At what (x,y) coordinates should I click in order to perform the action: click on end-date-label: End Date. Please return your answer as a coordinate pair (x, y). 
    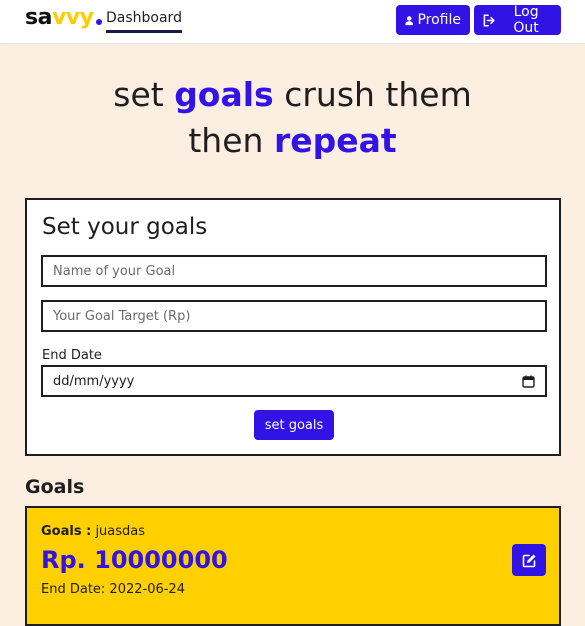
    Looking at the image, I should click on (72, 355).